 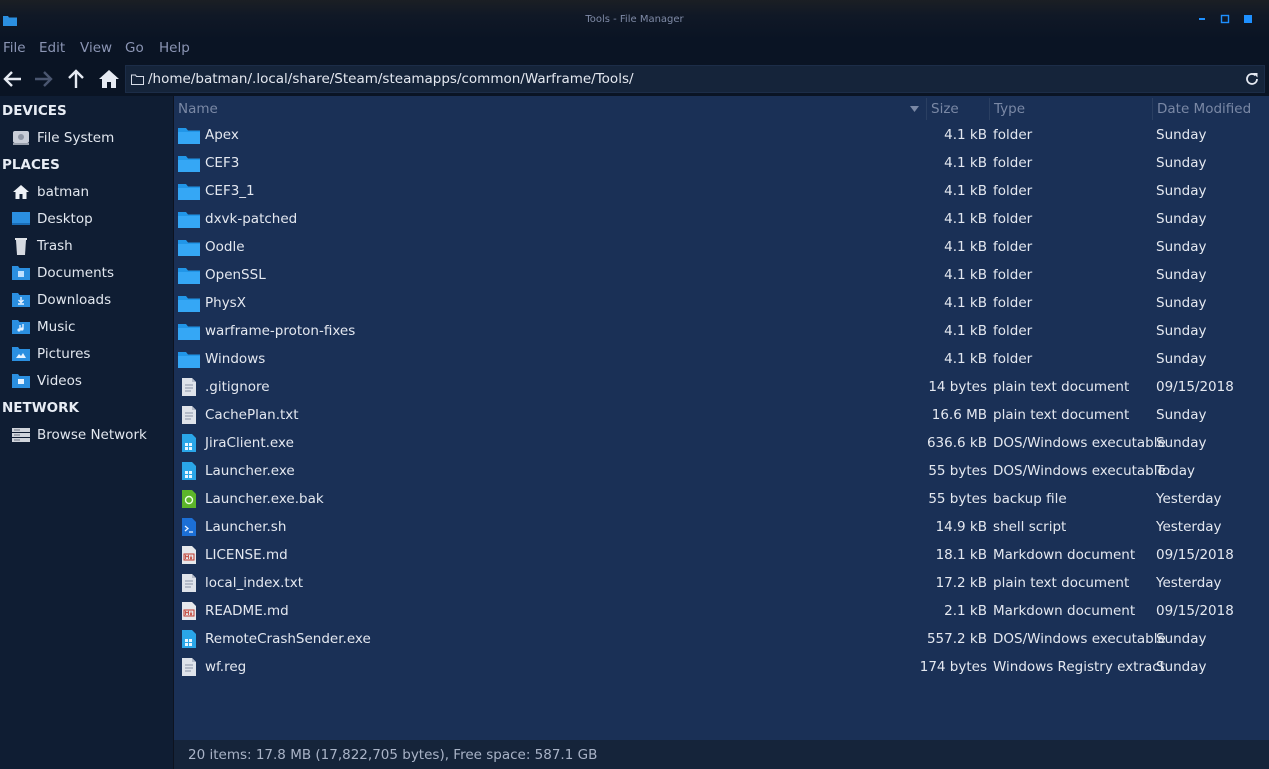 What do you see at coordinates (1210, 109) in the screenshot?
I see `column-date: Date Modified` at bounding box center [1210, 109].